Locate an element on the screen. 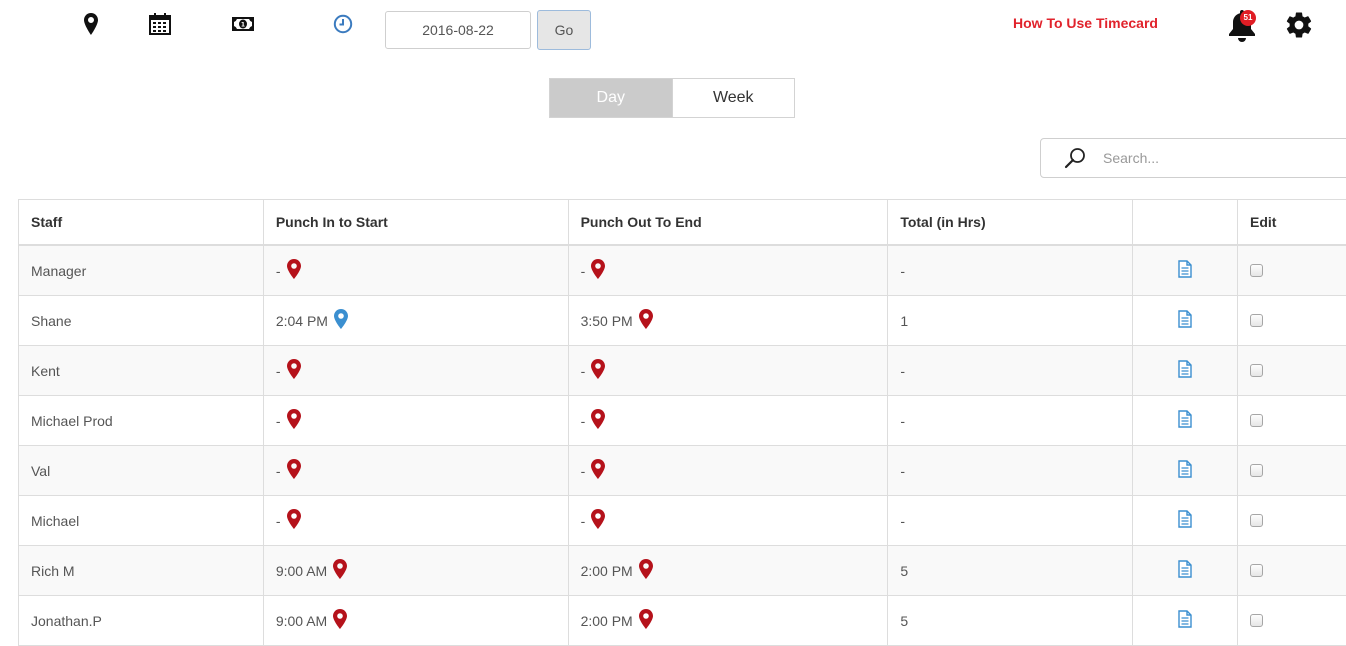 The width and height of the screenshot is (1346, 646). punch-in-time: 2:04 PM is located at coordinates (302, 321).